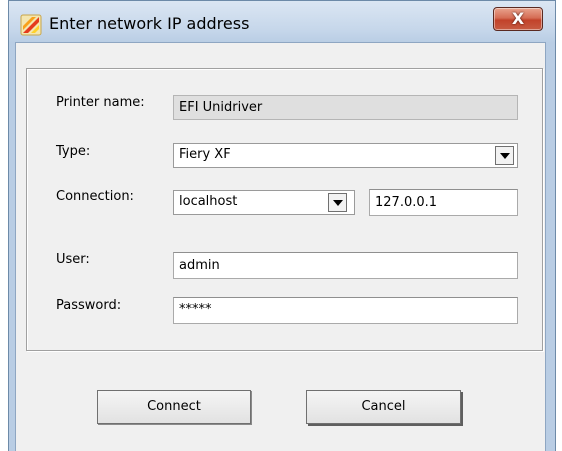 Image resolution: width=562 pixels, height=451 pixels. What do you see at coordinates (100, 102) in the screenshot?
I see `printer-name-label: Printer name:` at bounding box center [100, 102].